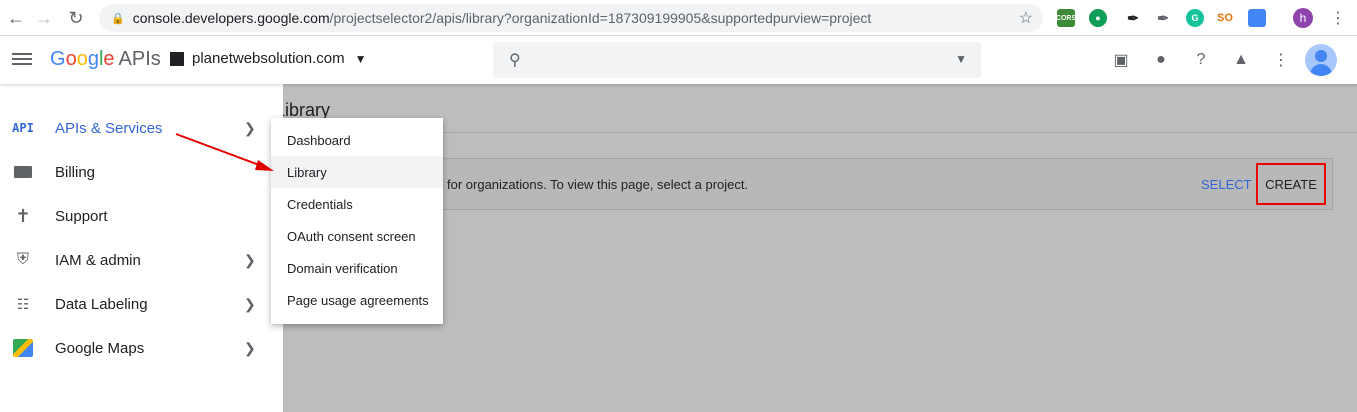 This screenshot has height=412, width=1357. What do you see at coordinates (961, 59) in the screenshot?
I see `search-dropdown-icon: ▼` at bounding box center [961, 59].